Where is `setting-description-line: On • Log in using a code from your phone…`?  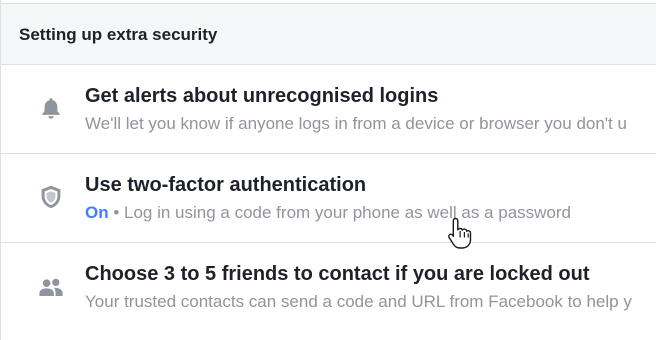
setting-description-line: On • Log in using a code from your phone… is located at coordinates (328, 213).